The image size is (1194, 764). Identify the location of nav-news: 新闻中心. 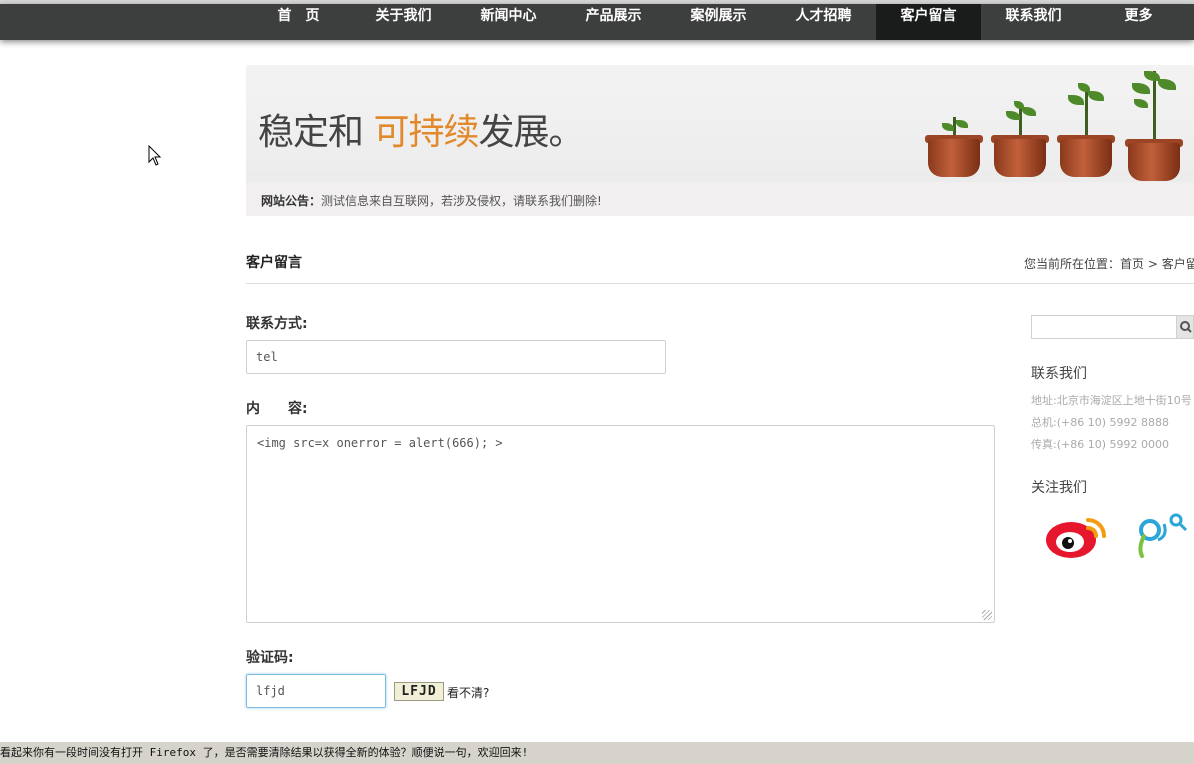
(508, 22).